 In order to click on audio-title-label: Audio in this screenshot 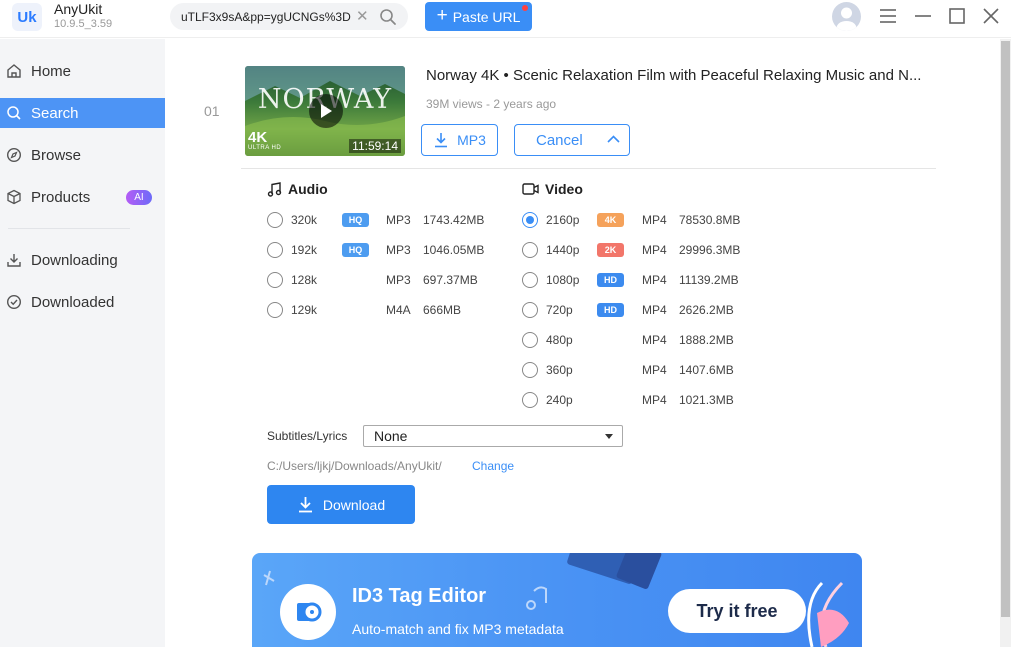, I will do `click(308, 189)`.